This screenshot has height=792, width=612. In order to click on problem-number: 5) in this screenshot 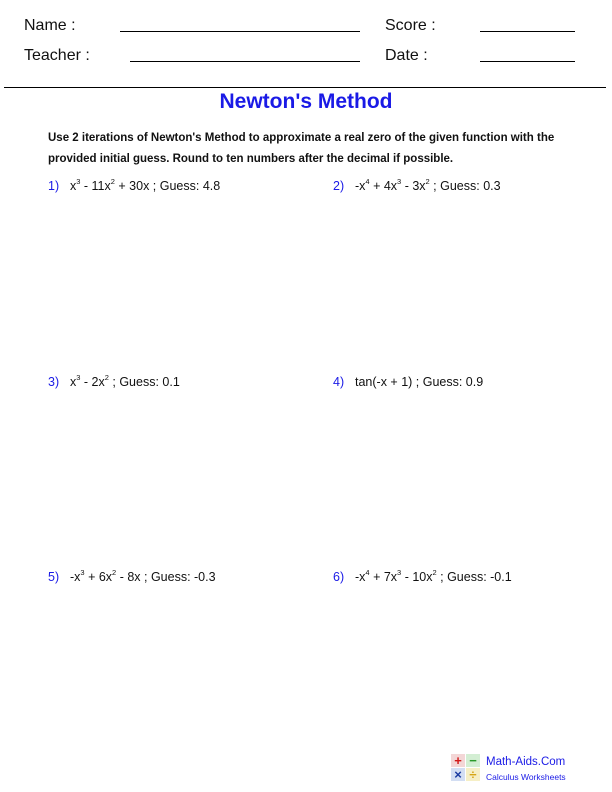, I will do `click(54, 577)`.